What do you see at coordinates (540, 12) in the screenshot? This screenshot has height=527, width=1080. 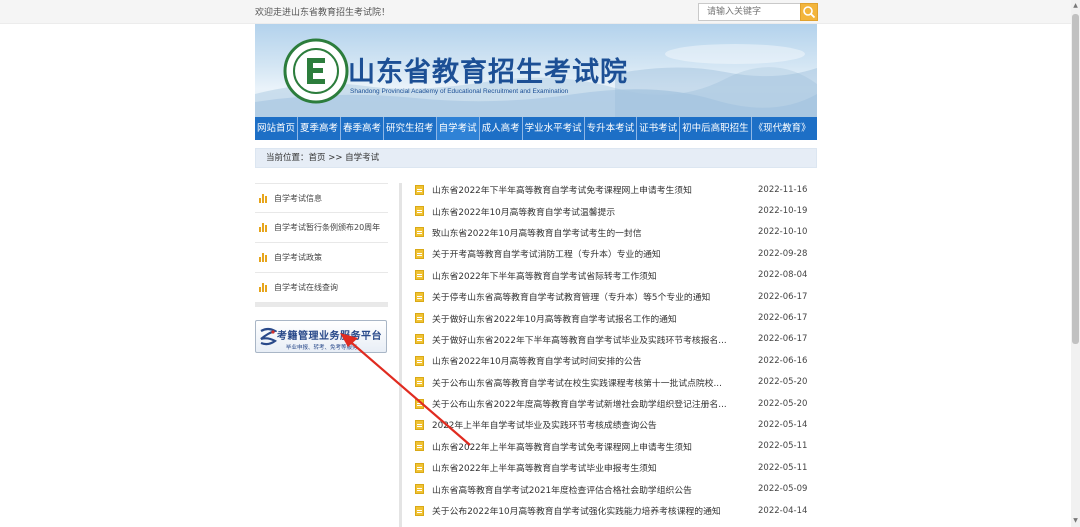 I see `top-bar: 欢迎走进山东省教育招生考试院！` at bounding box center [540, 12].